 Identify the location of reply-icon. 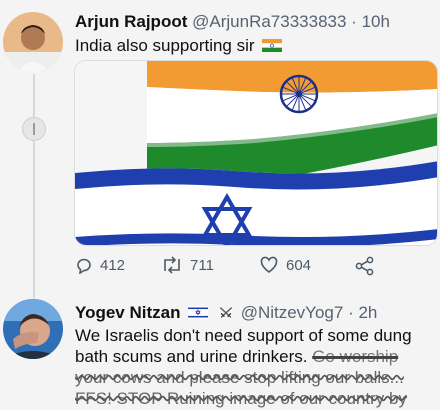
(84, 266).